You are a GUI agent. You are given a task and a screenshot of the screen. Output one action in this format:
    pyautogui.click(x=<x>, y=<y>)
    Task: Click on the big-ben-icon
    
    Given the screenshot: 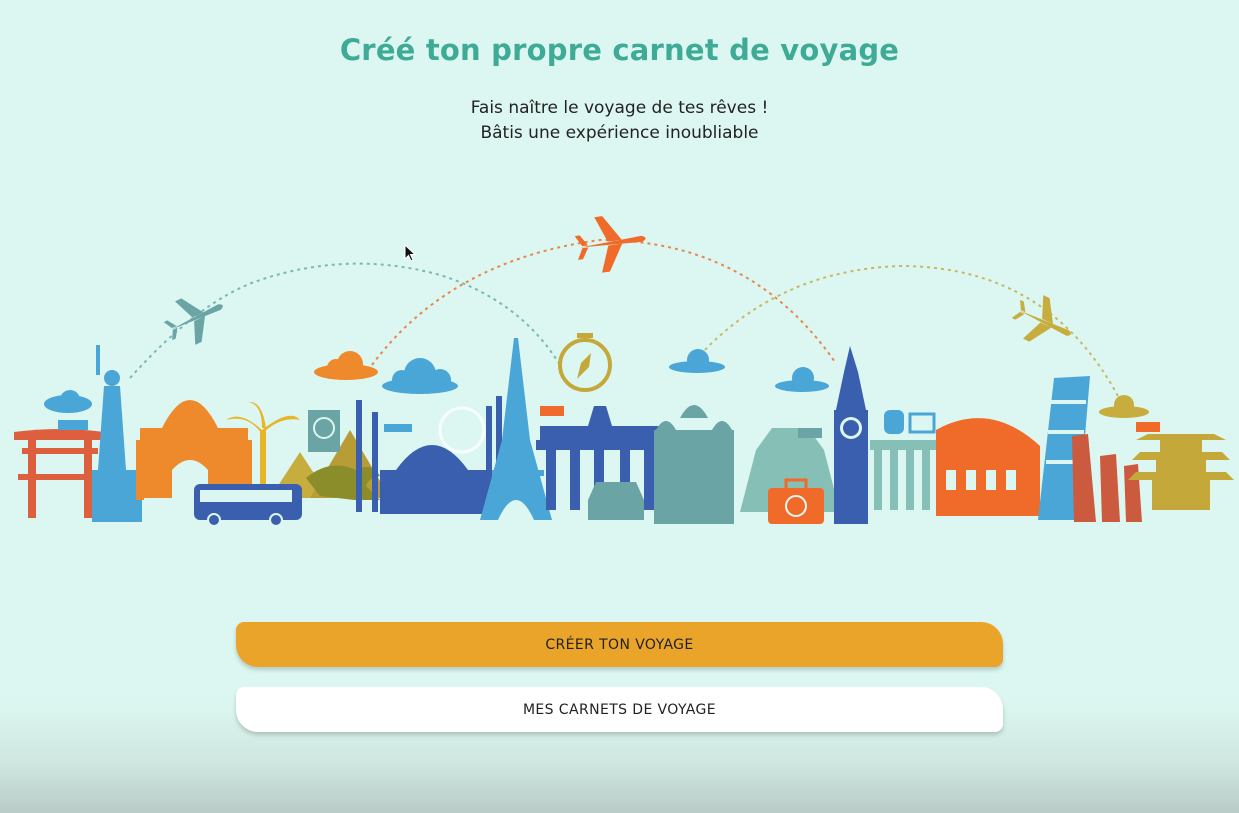 What is the action you would take?
    pyautogui.click(x=851, y=435)
    